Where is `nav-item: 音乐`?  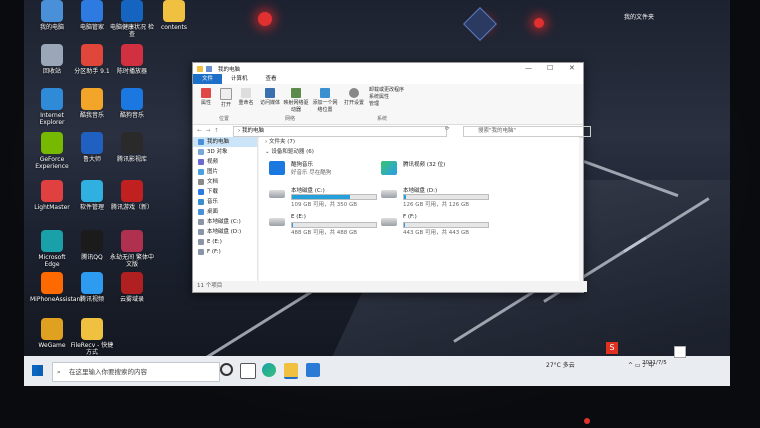
nav-item: 音乐 is located at coordinates (225, 202).